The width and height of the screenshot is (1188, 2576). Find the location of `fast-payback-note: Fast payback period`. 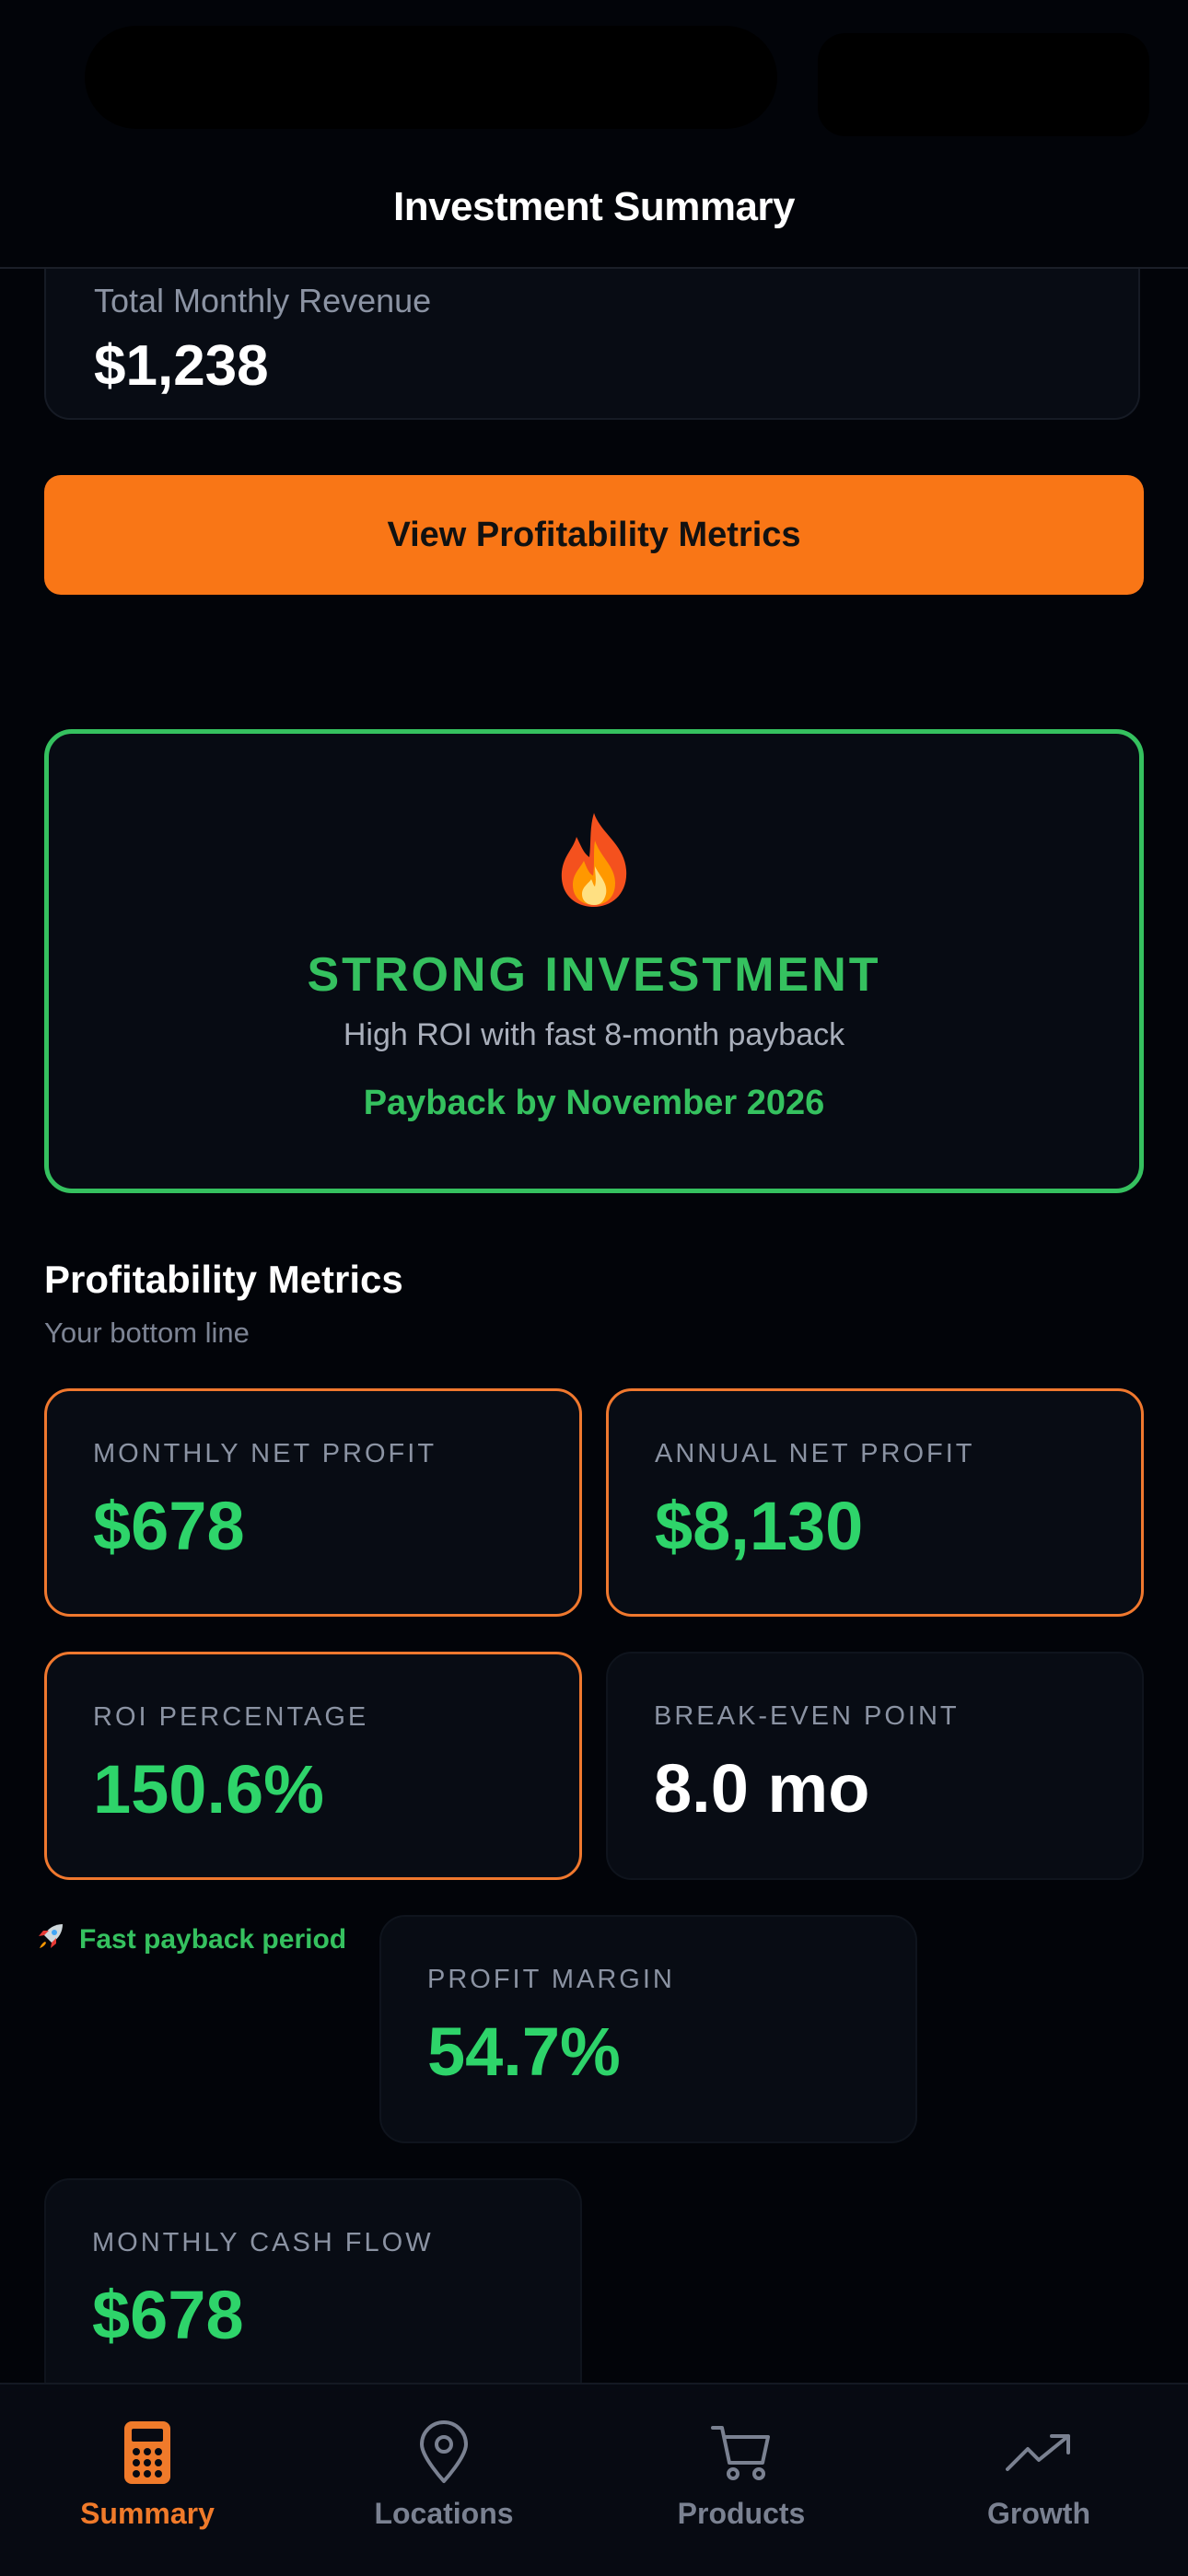

fast-payback-note: Fast payback period is located at coordinates (190, 1939).